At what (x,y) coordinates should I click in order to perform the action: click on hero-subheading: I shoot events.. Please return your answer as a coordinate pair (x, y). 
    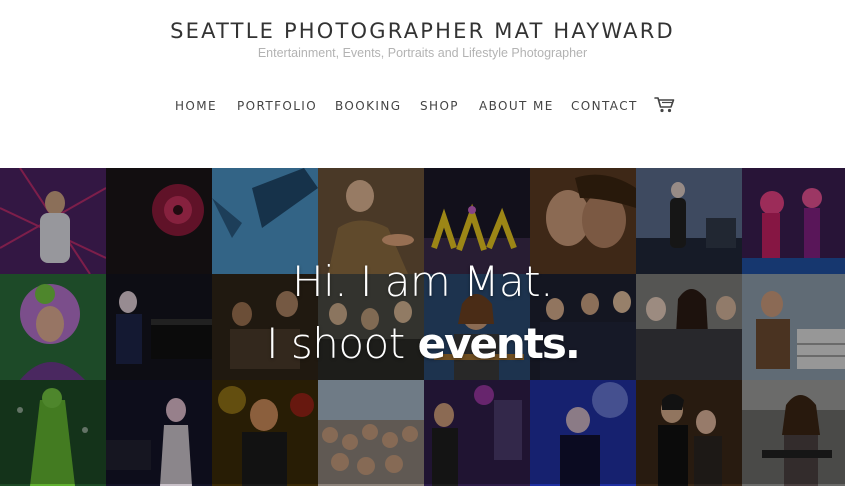
    Looking at the image, I should click on (422, 343).